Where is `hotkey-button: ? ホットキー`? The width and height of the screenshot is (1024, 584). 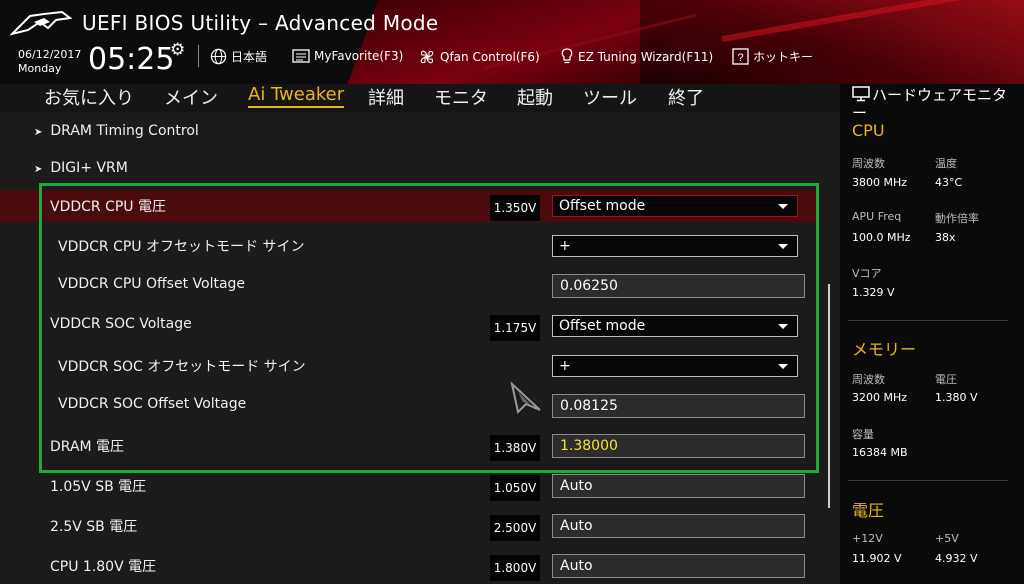
hotkey-button: ? ホットキー is located at coordinates (772, 56).